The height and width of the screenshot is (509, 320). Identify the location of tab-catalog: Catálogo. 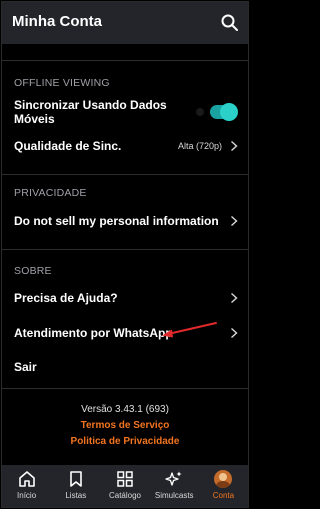
(124, 486).